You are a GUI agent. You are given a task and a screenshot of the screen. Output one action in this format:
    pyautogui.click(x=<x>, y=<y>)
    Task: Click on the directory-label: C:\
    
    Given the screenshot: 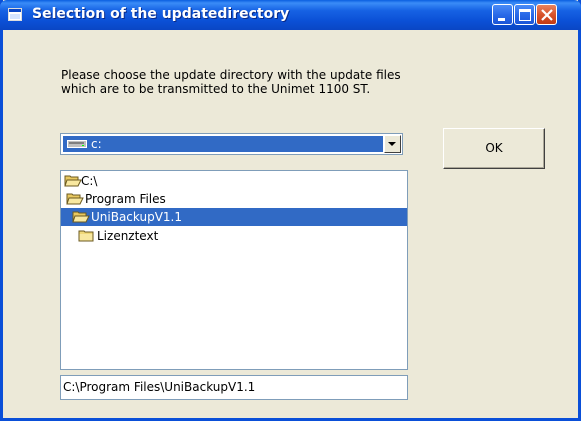 What is the action you would take?
    pyautogui.click(x=89, y=181)
    